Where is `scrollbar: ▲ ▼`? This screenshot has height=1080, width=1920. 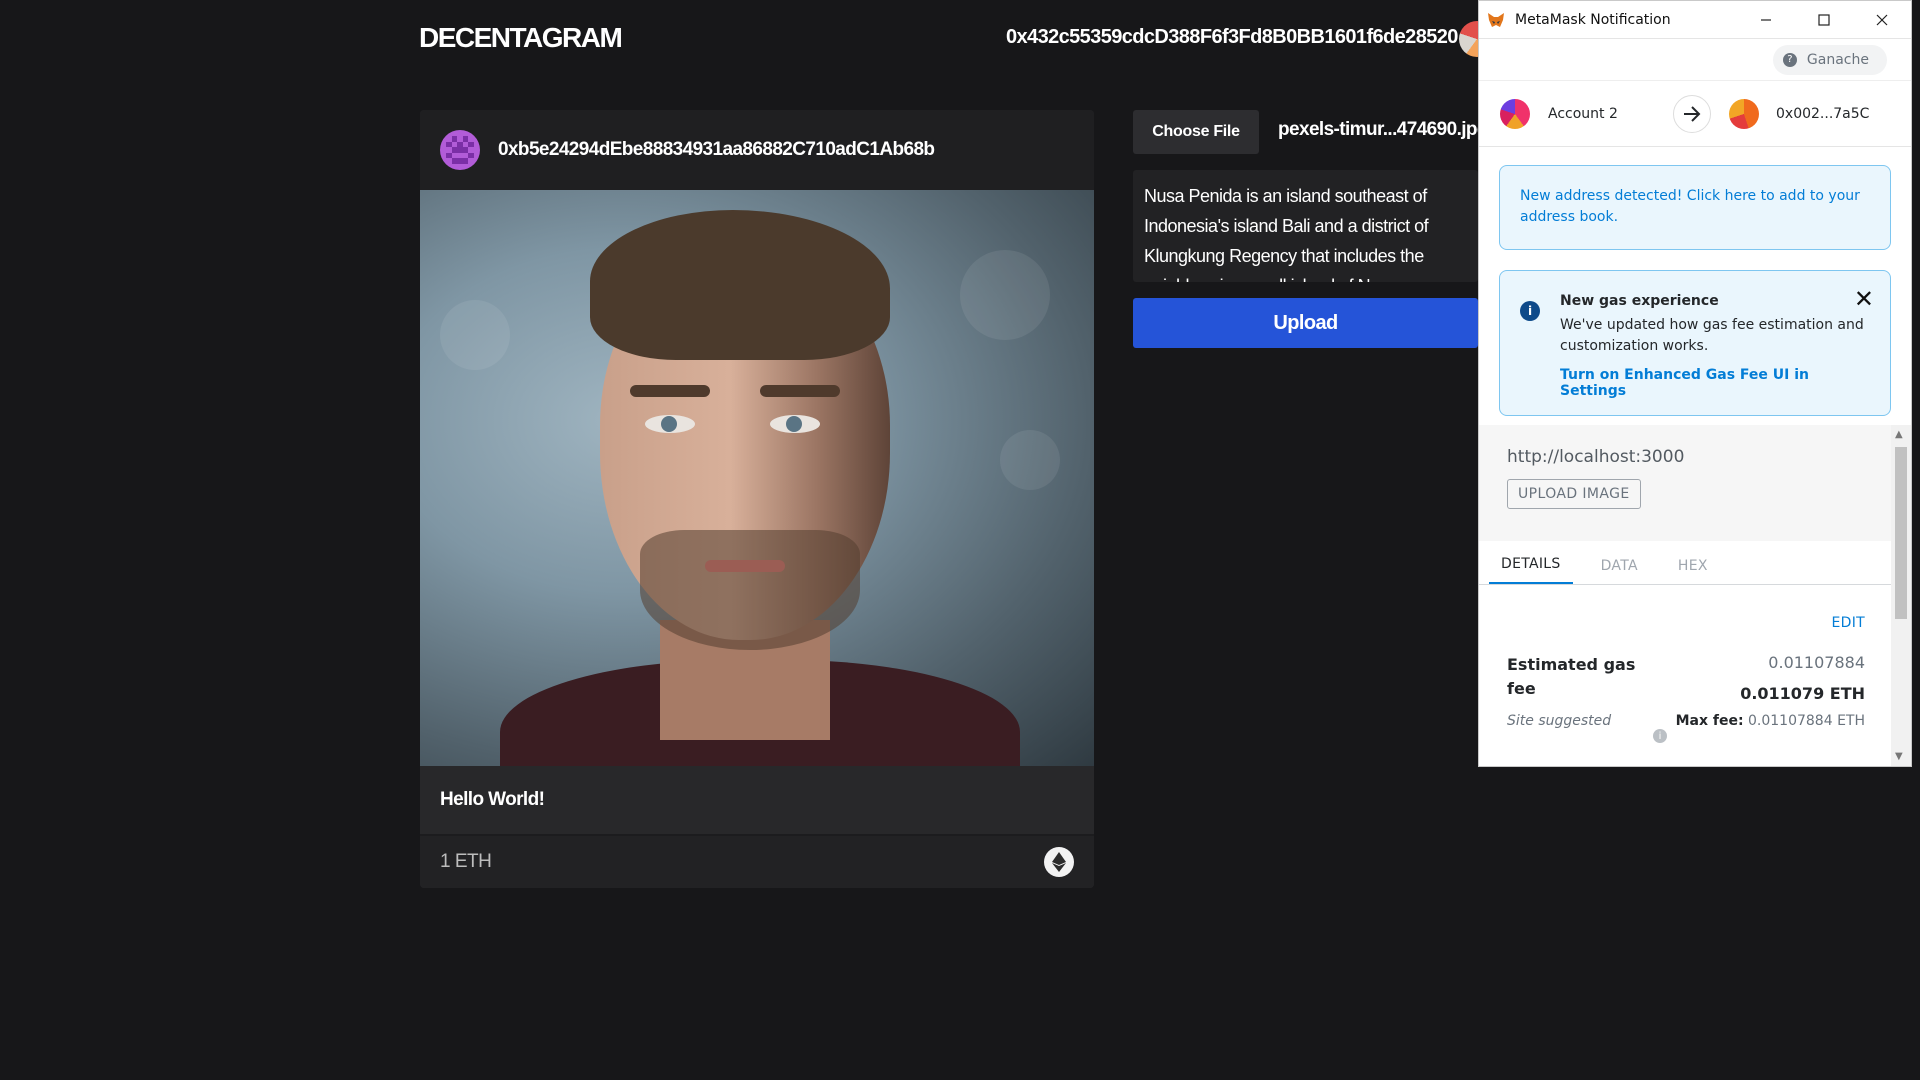 scrollbar: ▲ ▼ is located at coordinates (1901, 595).